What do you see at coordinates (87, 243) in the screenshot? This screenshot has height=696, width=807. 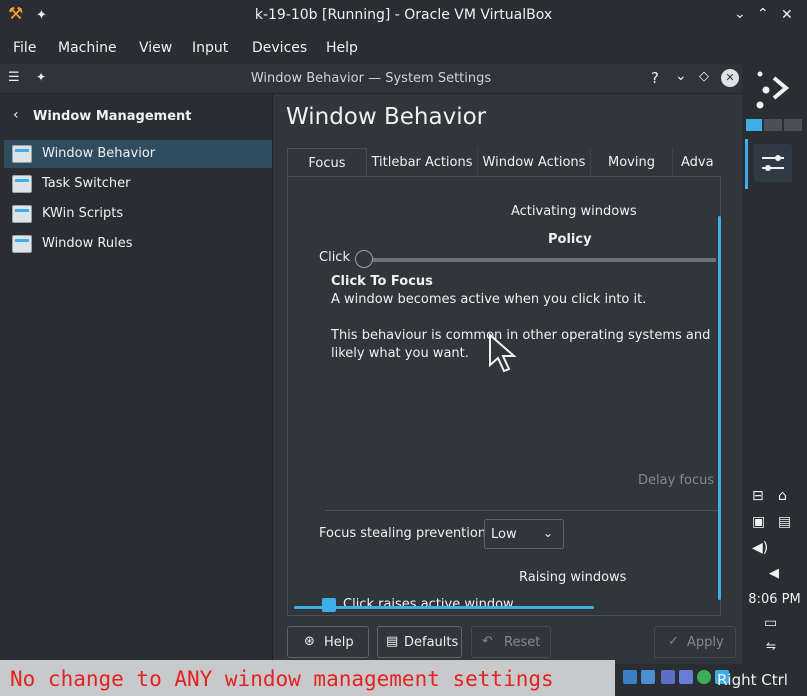 I see `sidebar-item-label: Window Rules` at bounding box center [87, 243].